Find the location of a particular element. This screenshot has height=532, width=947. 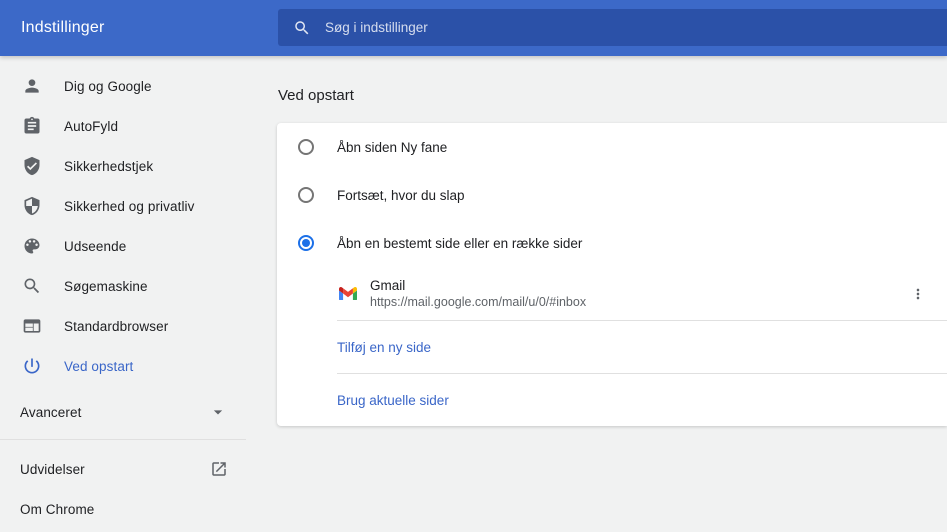

more-vert-icon is located at coordinates (918, 293).